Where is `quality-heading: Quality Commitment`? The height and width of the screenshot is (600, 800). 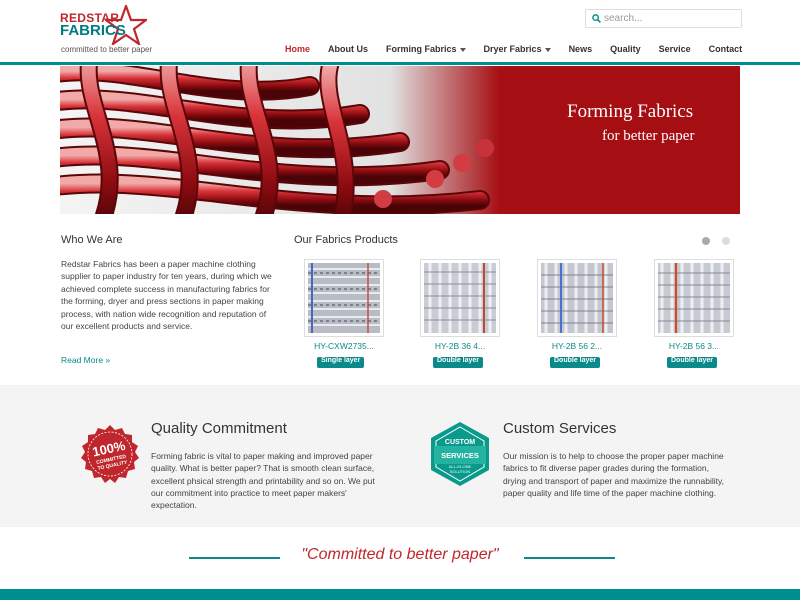
quality-heading: Quality Commitment is located at coordinates (219, 428).